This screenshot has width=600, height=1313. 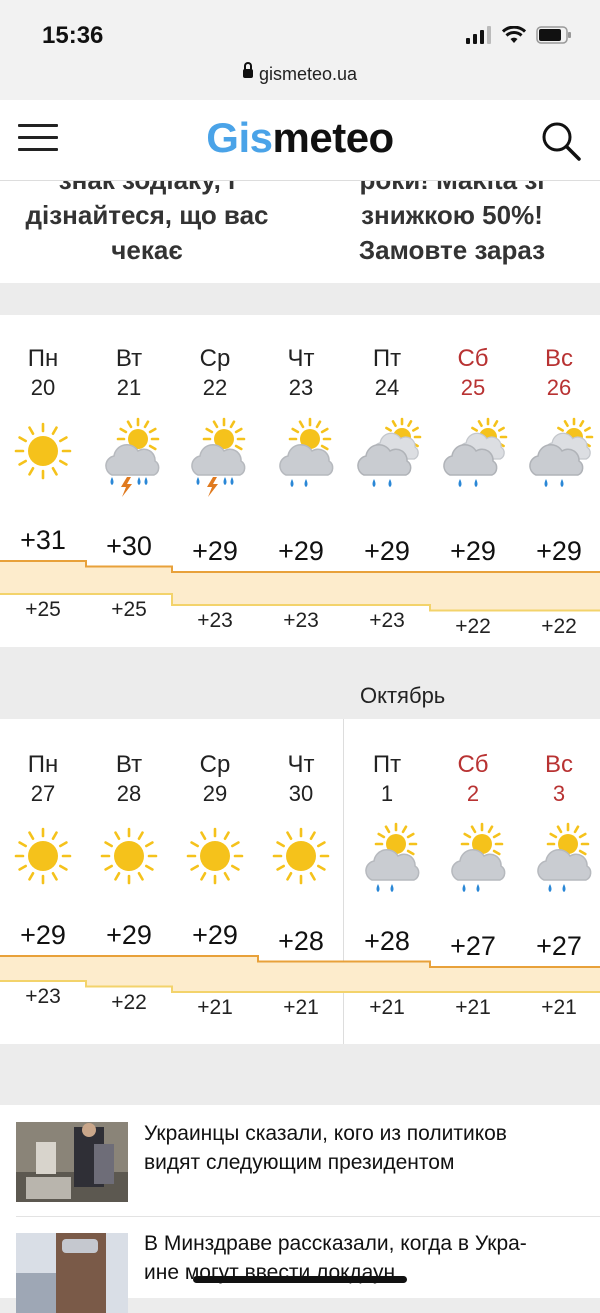 I want to click on day-column-Пн: Пн 27, so click(x=43, y=779).